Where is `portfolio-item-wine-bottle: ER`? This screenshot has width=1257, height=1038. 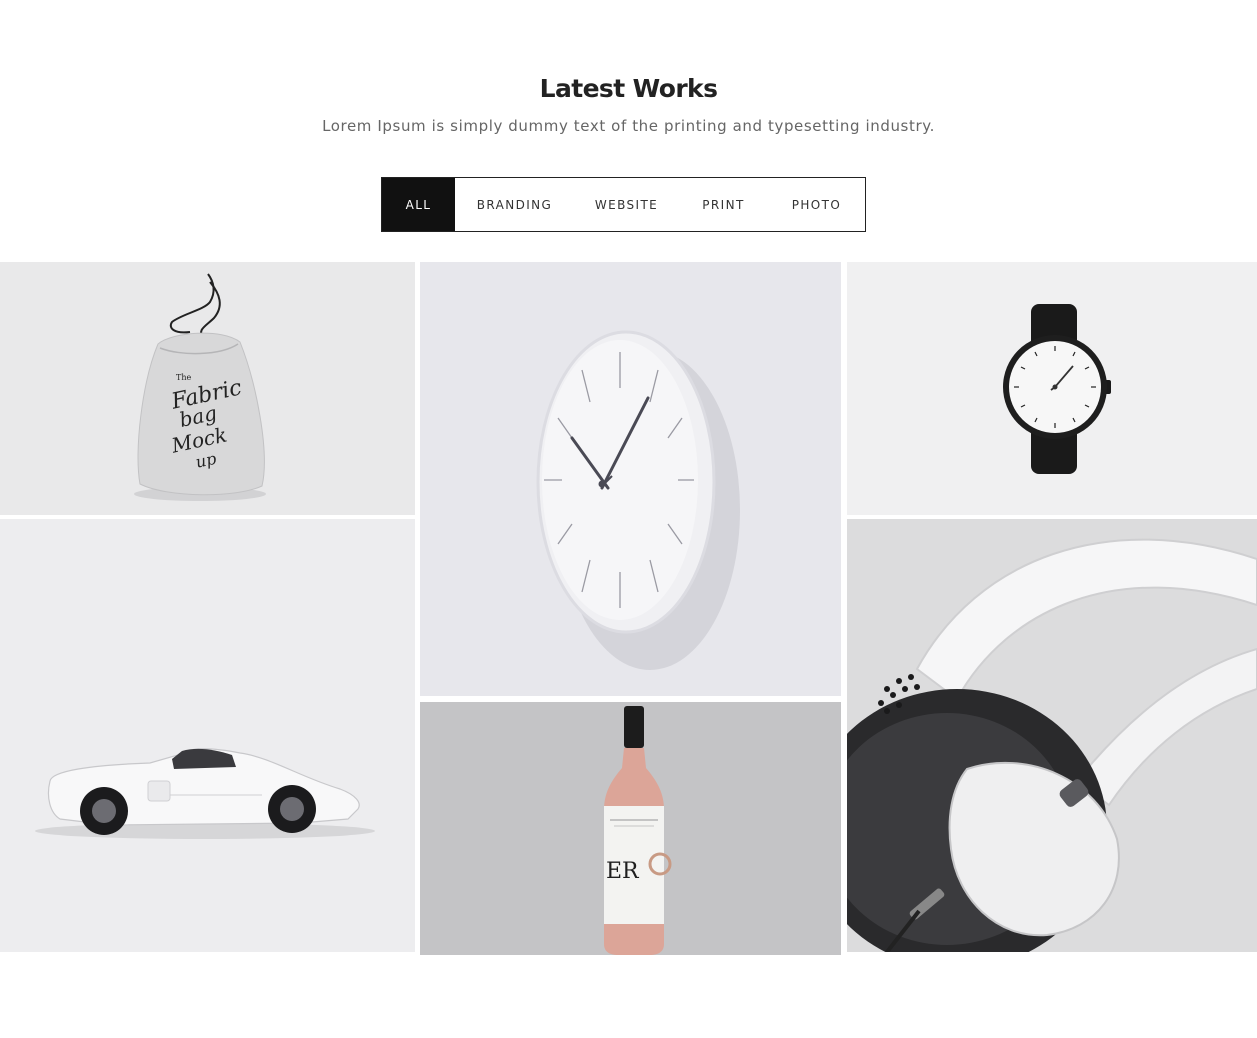 portfolio-item-wine-bottle: ER is located at coordinates (630, 828).